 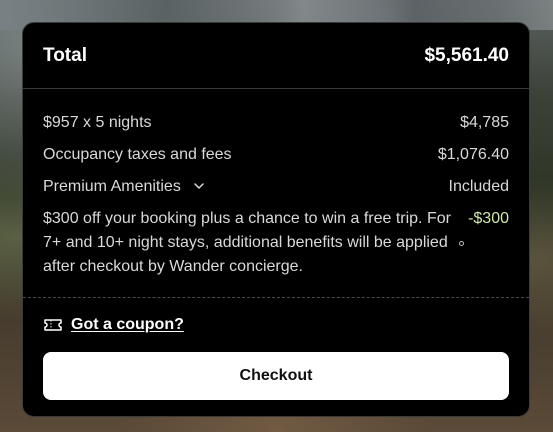 I want to click on line-item-taxes: Occupancy taxes and fees $1,076.40, so click(x=276, y=155).